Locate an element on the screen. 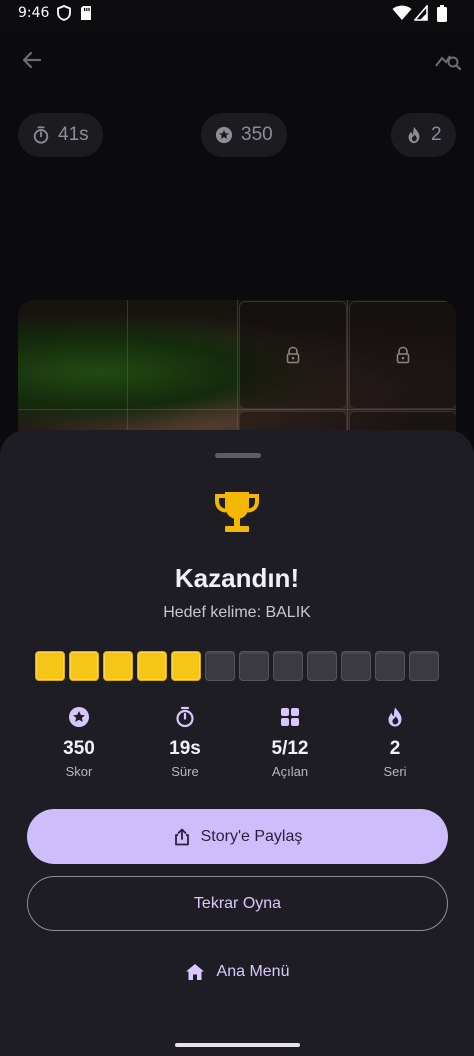  replay-button: Tekrar Oyna is located at coordinates (237, 903).